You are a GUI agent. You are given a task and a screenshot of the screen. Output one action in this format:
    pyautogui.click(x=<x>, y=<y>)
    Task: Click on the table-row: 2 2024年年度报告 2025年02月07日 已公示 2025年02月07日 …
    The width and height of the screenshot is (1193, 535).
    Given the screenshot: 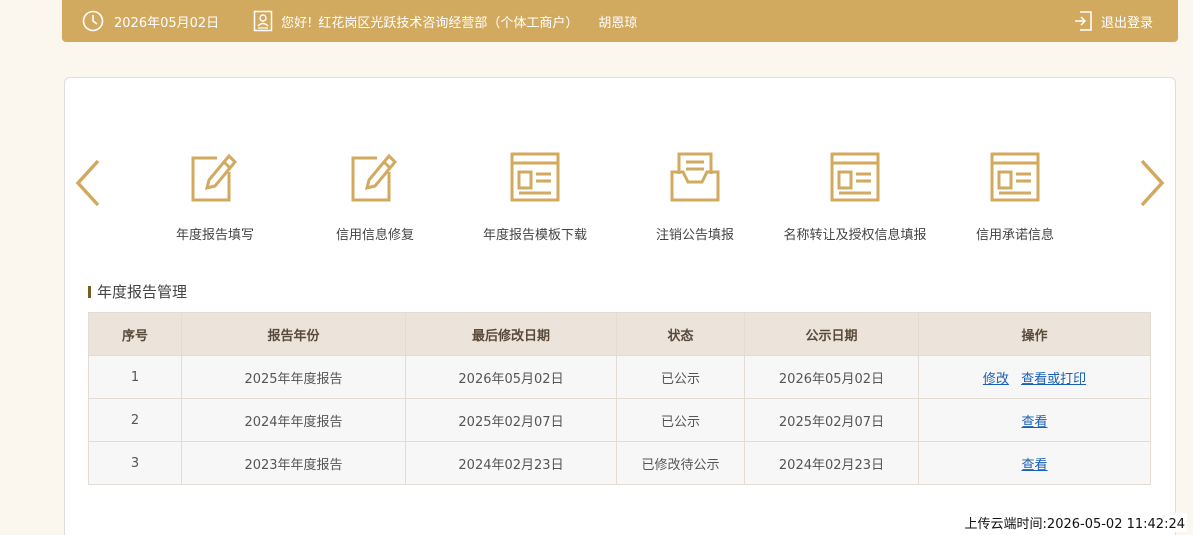 What is the action you would take?
    pyautogui.click(x=619, y=420)
    